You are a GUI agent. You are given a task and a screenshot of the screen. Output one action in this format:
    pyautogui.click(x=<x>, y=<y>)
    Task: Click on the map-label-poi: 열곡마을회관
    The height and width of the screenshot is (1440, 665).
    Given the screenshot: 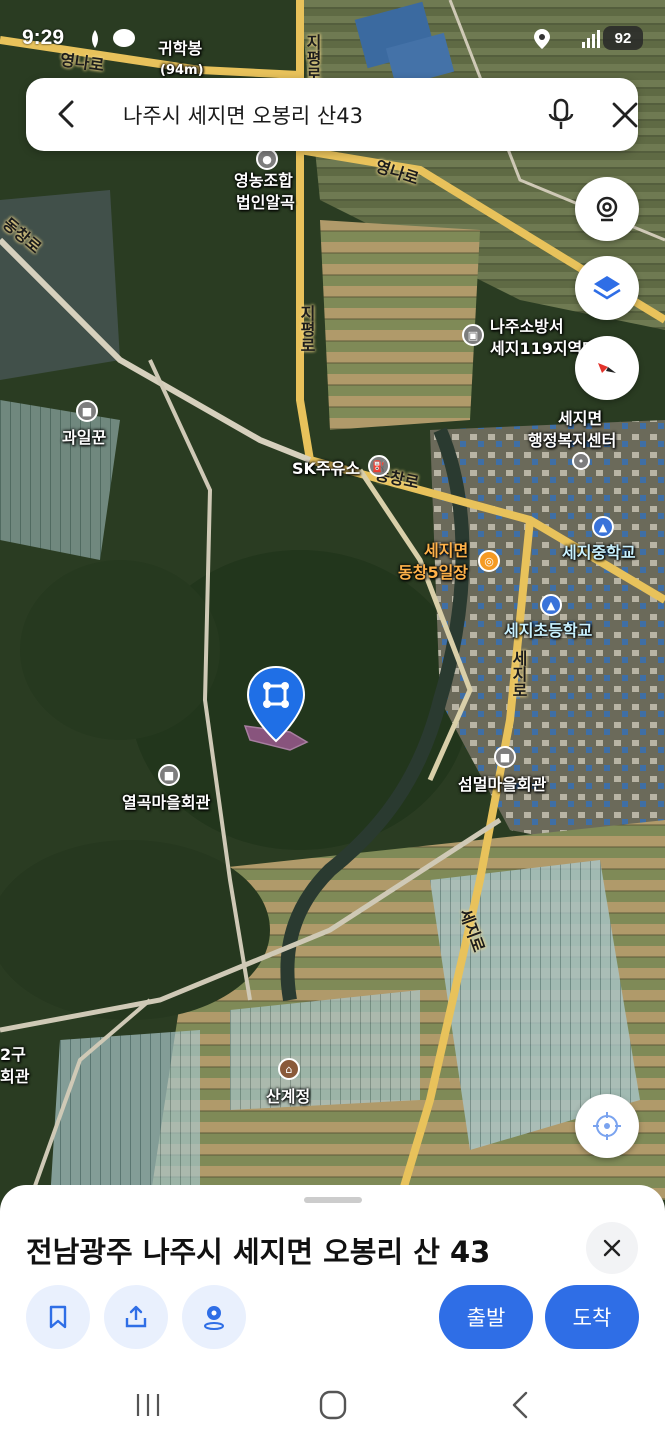 What is the action you would take?
    pyautogui.click(x=166, y=802)
    